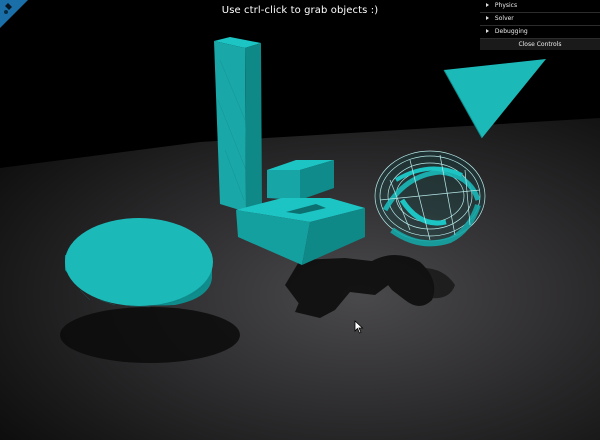  Describe the element at coordinates (540, 32) in the screenshot. I see `folder-debugging: Debugging` at that location.